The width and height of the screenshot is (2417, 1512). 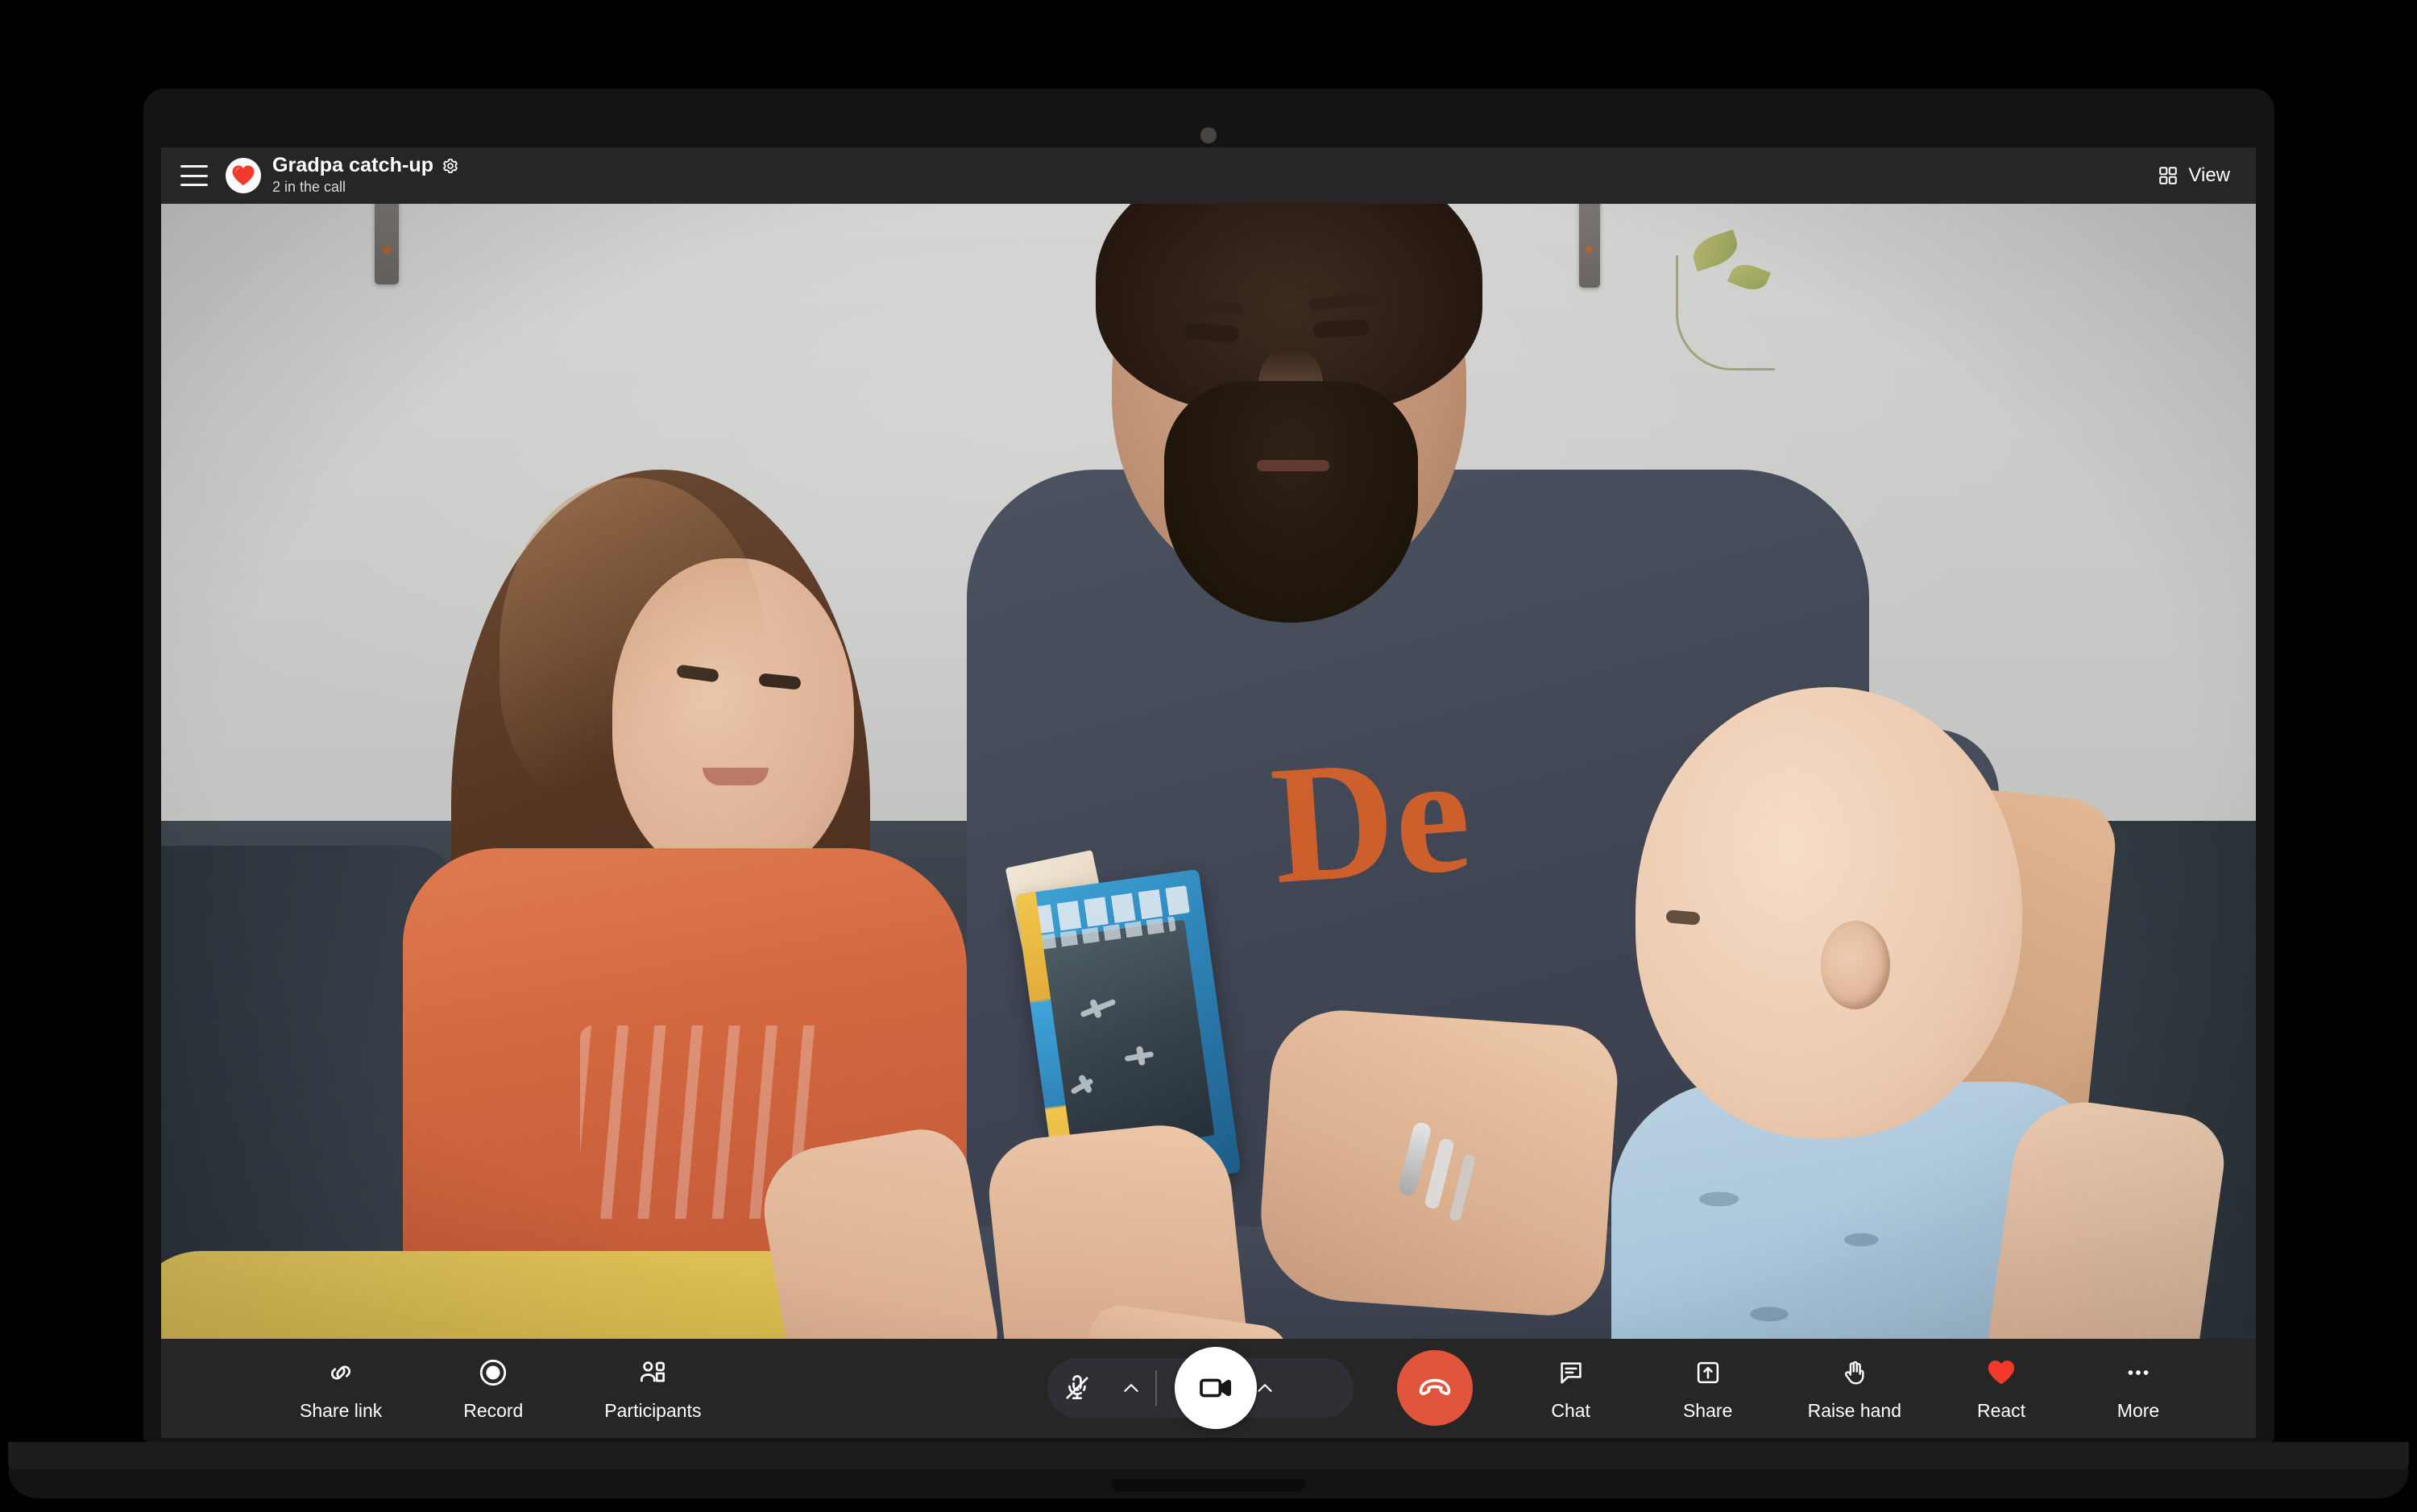 I want to click on toolbar-left-group: Share link Record Participants, so click(x=500, y=1389).